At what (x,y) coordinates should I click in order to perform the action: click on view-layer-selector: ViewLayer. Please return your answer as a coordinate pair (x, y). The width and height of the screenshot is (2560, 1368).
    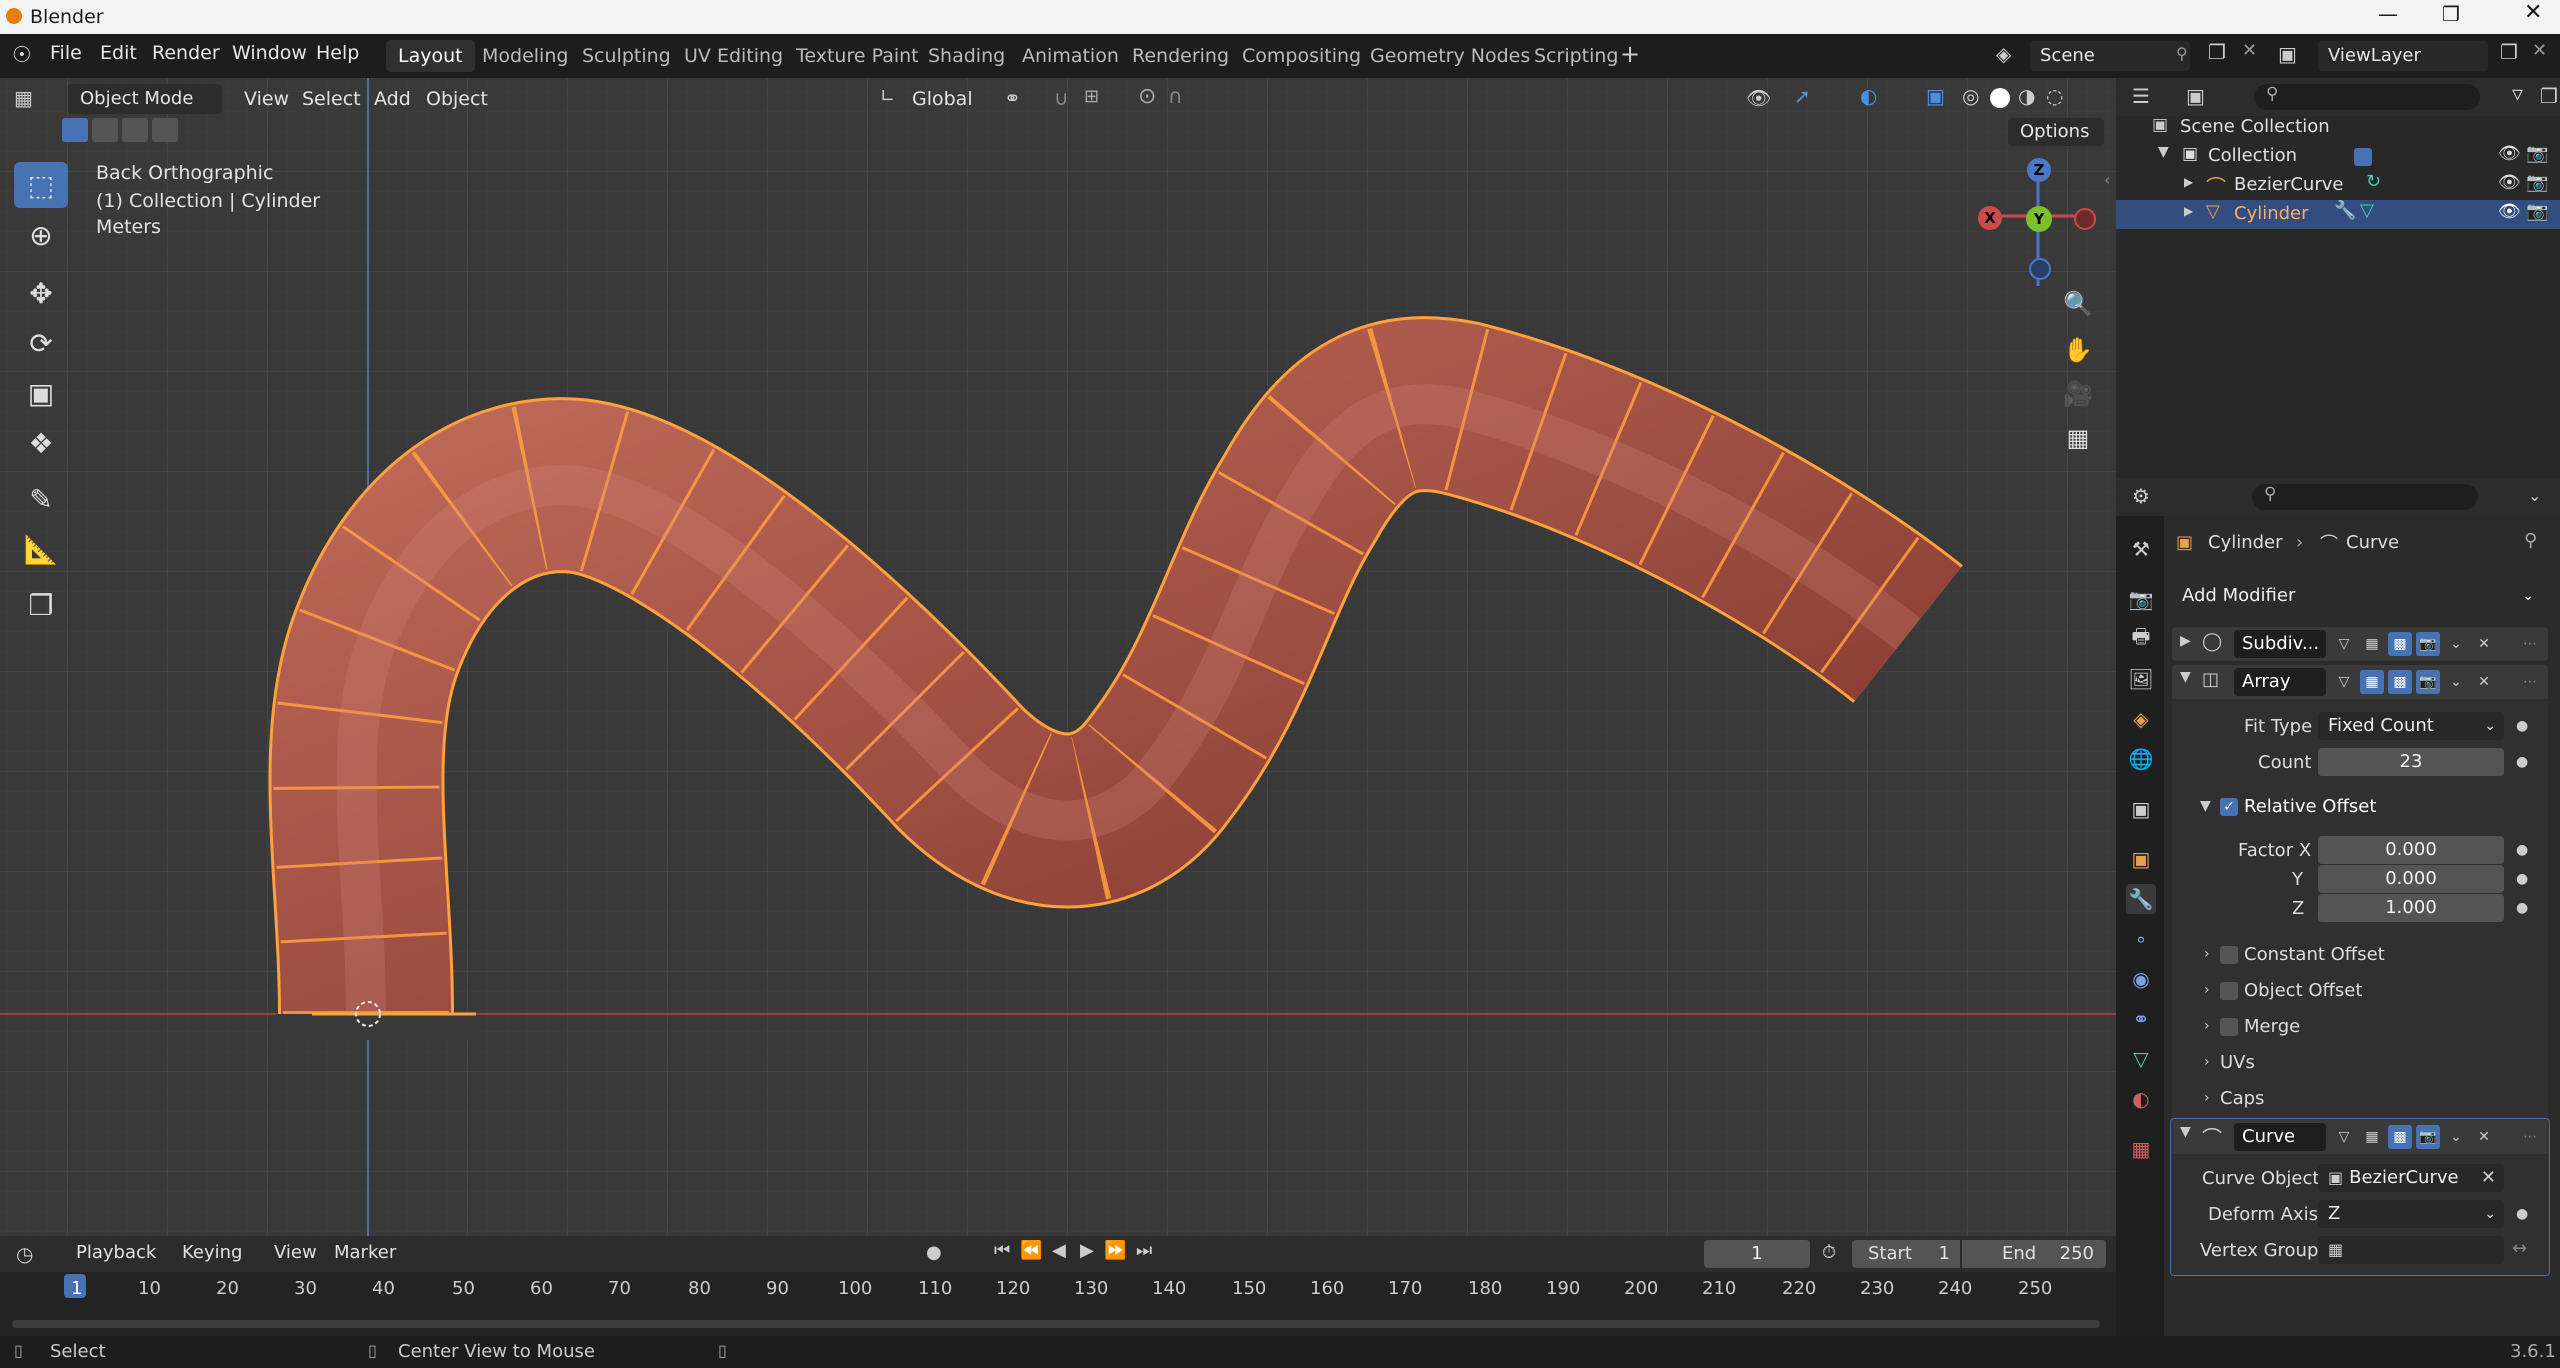
    Looking at the image, I should click on (2403, 56).